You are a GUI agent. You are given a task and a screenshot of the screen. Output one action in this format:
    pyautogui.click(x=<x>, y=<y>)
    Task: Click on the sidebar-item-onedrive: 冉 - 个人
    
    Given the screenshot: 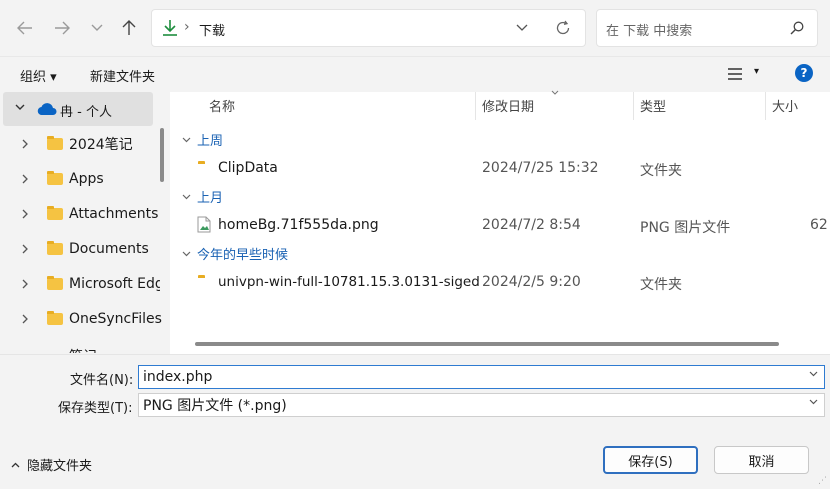 What is the action you would take?
    pyautogui.click(x=78, y=109)
    